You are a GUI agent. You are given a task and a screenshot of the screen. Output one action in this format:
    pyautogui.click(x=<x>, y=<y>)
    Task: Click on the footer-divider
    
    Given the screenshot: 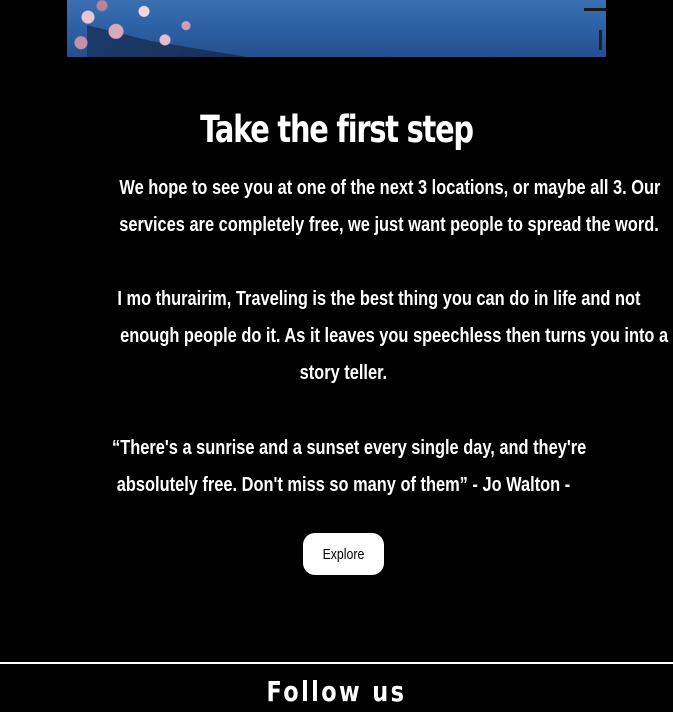 What is the action you would take?
    pyautogui.click(x=336, y=663)
    